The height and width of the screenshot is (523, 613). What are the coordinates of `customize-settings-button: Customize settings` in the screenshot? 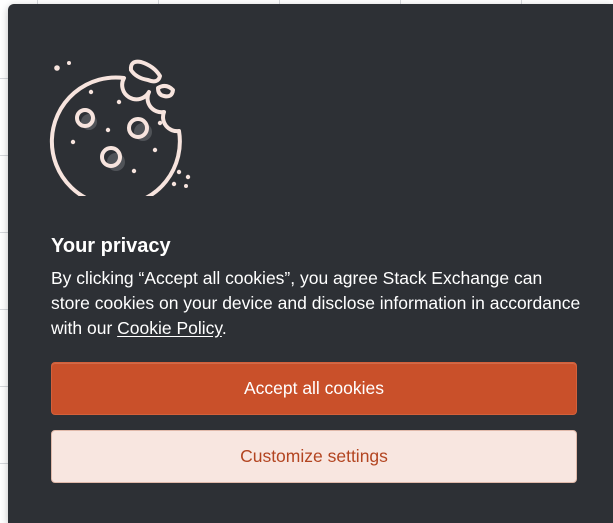 It's located at (314, 456).